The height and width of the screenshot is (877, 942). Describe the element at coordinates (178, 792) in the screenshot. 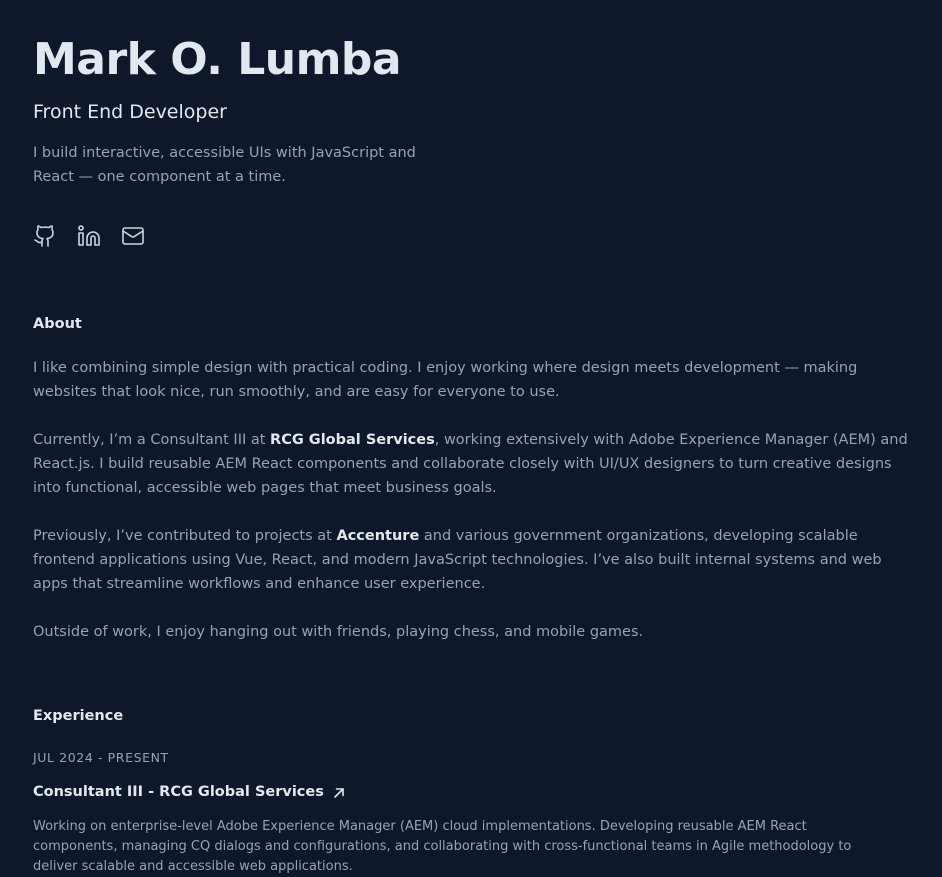

I see `experience-title: Consultant III - RCG Global Services` at that location.